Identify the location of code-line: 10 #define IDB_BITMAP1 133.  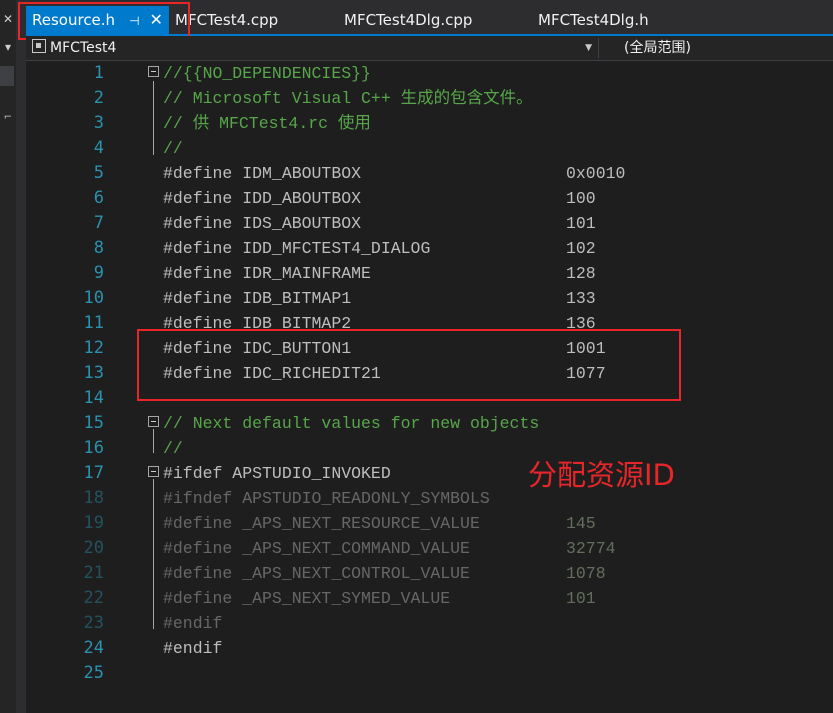
(443, 298).